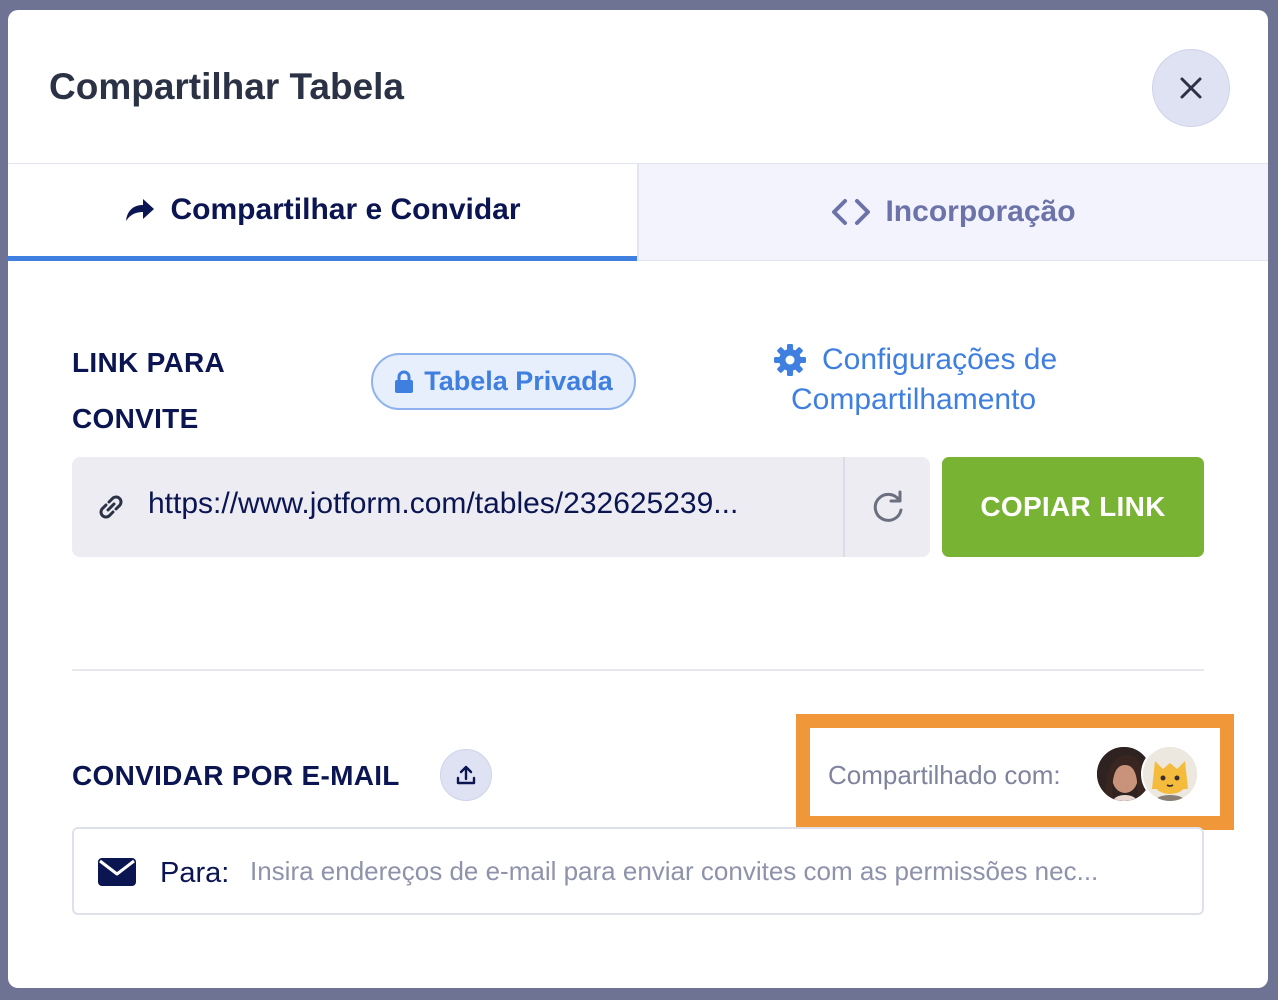  Describe the element at coordinates (1170, 774) in the screenshot. I see `avatar` at that location.